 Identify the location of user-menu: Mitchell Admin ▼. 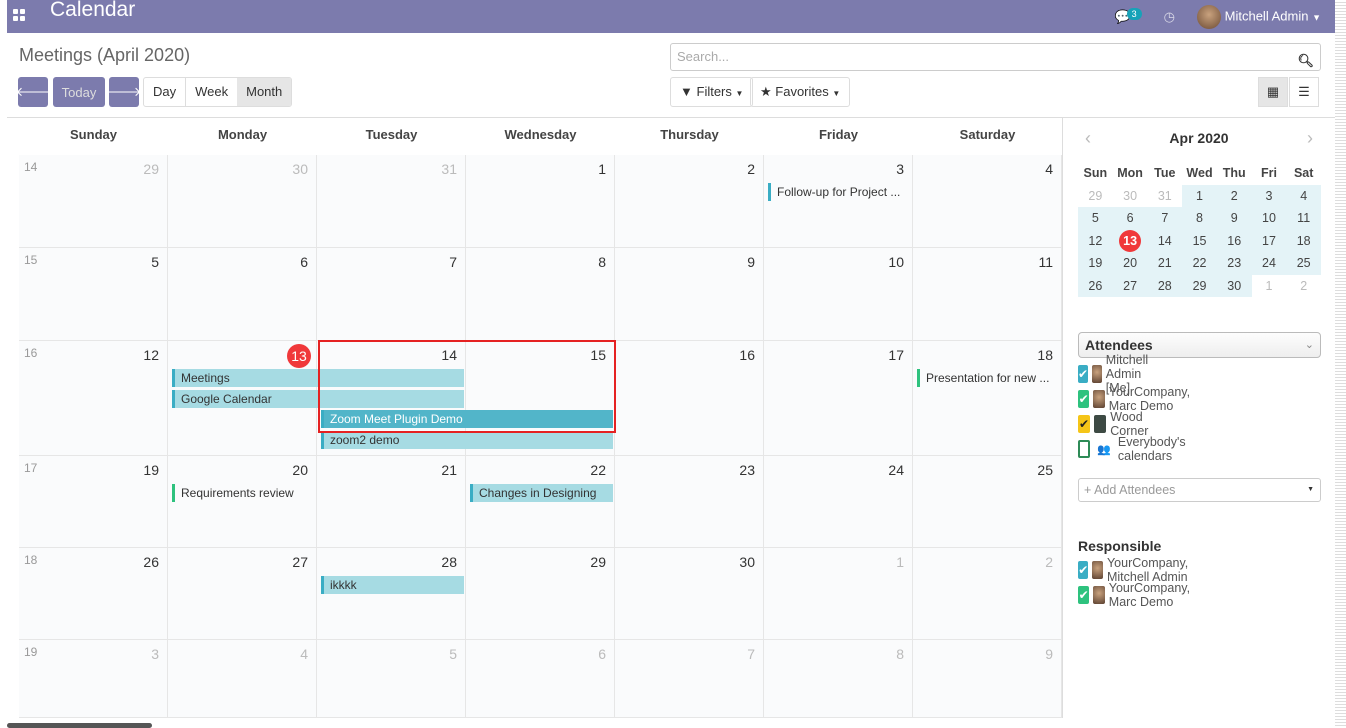
(1259, 16).